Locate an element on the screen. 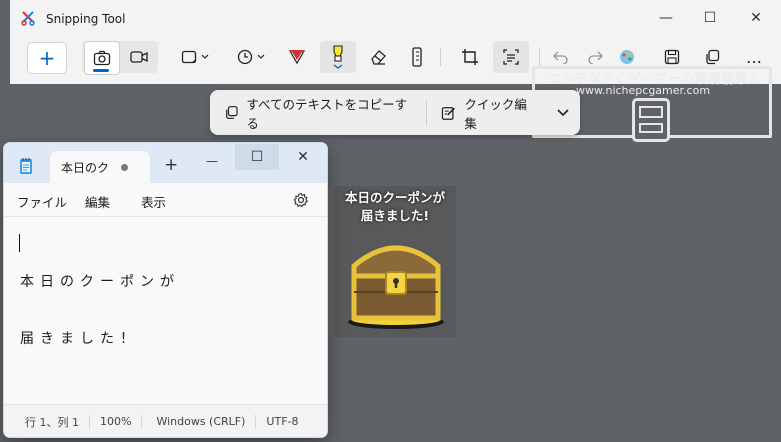 This screenshot has width=781, height=442. chevron-down-icon is located at coordinates (563, 112).